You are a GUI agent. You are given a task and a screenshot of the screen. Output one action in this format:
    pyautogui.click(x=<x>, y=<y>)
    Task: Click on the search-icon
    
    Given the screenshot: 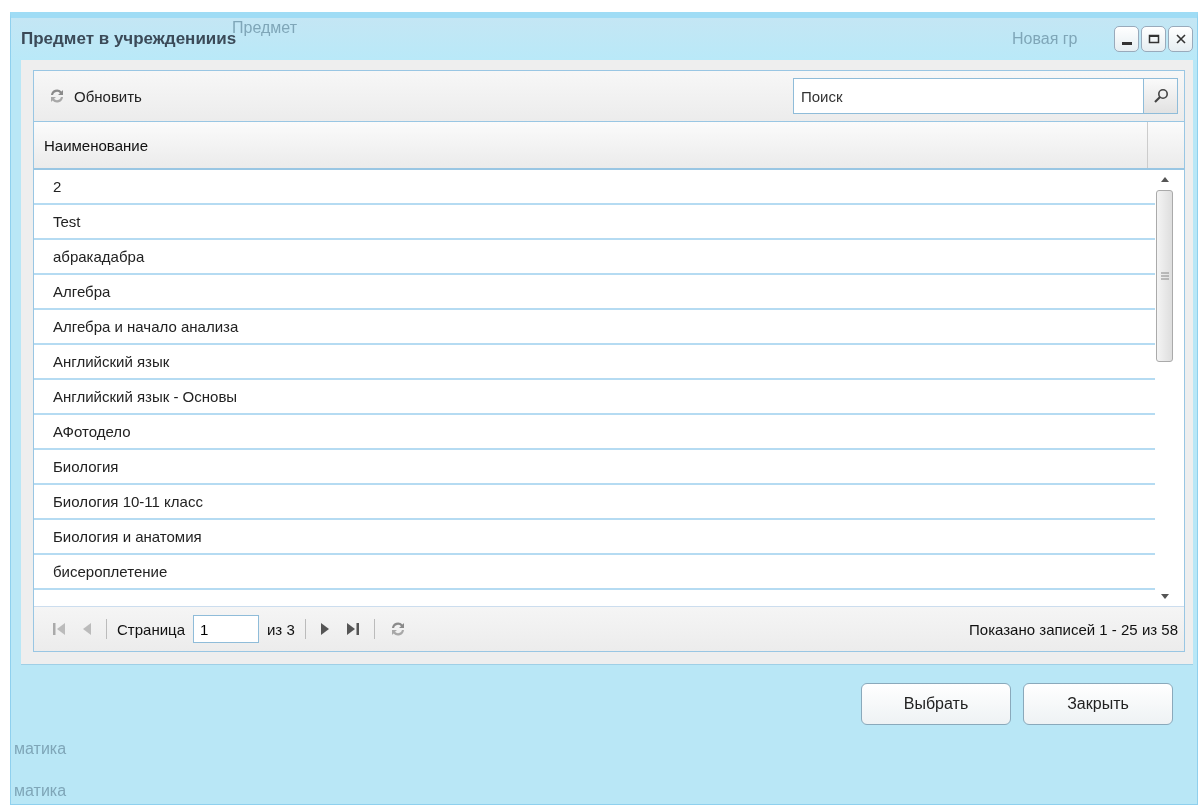 What is the action you would take?
    pyautogui.click(x=1161, y=96)
    